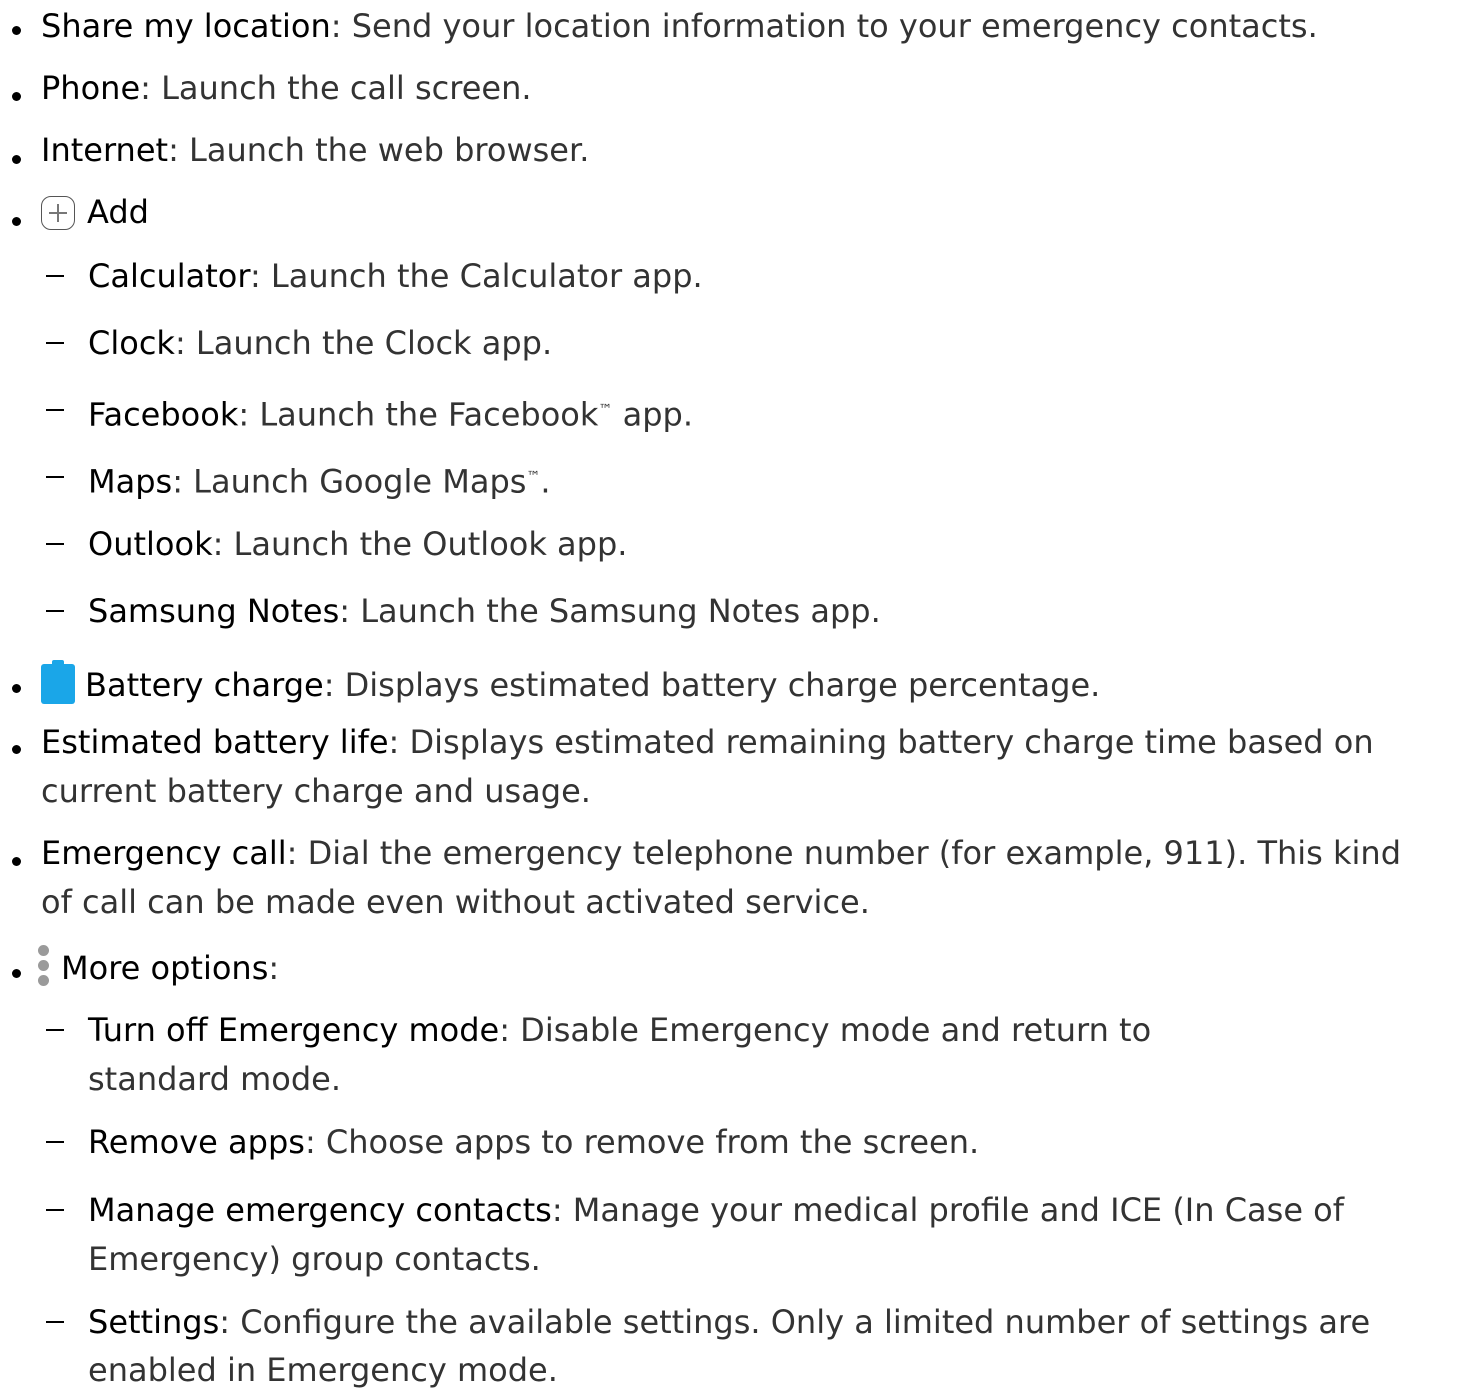 The width and height of the screenshot is (1460, 1390). What do you see at coordinates (750, 88) in the screenshot?
I see `list-item-phone: Phone: Launch the call screen.` at bounding box center [750, 88].